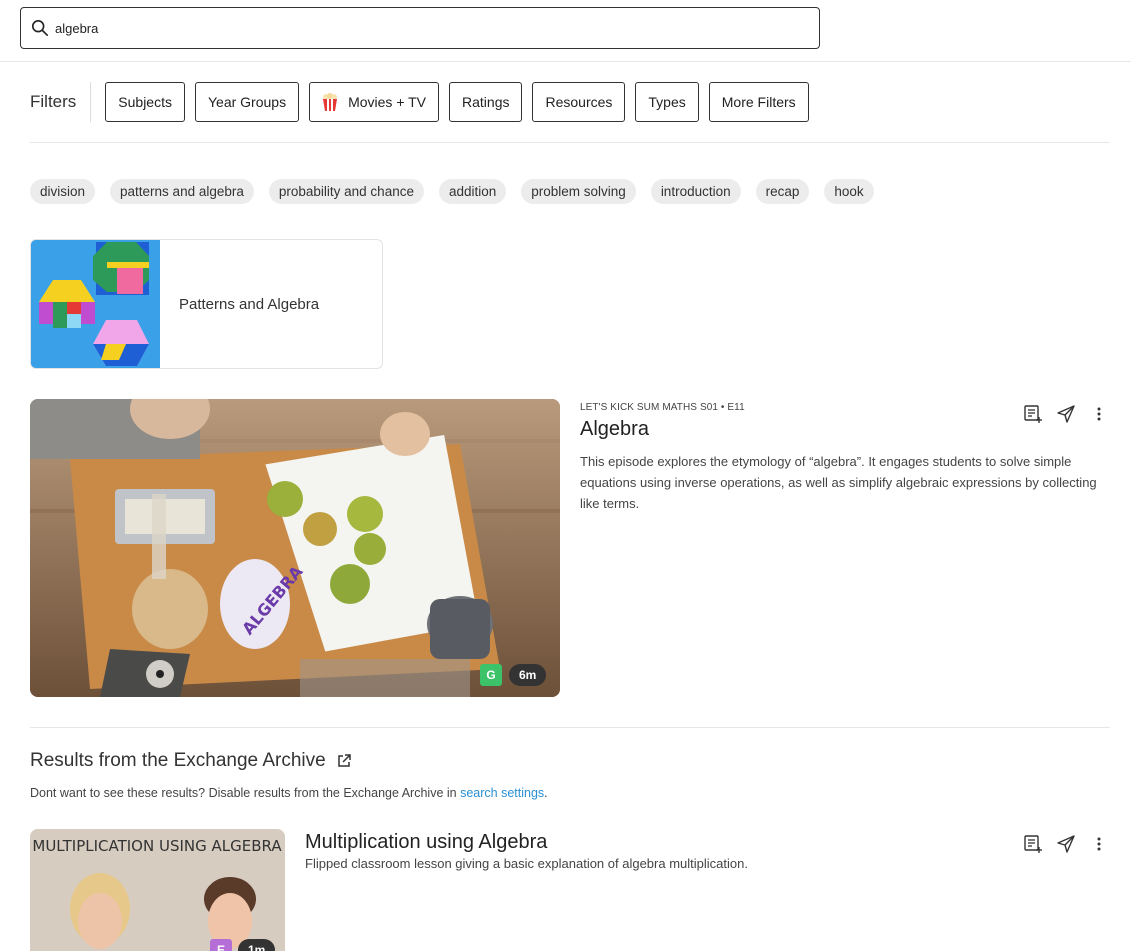 This screenshot has height=951, width=1131. I want to click on filter-ratings-button: Ratings, so click(486, 102).